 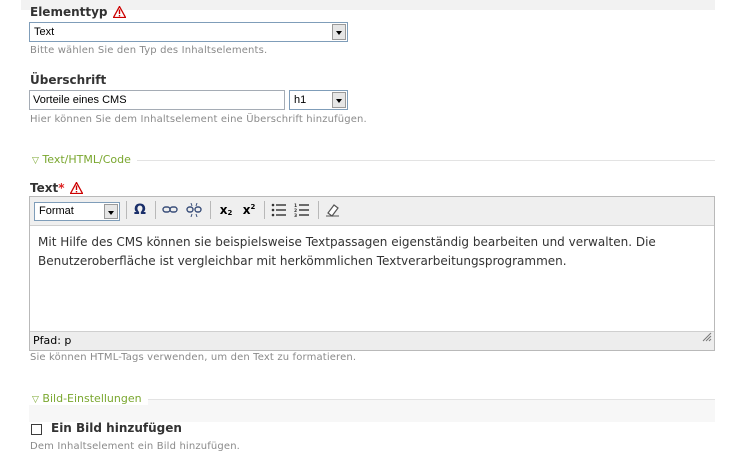 I want to click on editor-toolbar: Format Ω x2 x2 123, so click(x=372, y=211).